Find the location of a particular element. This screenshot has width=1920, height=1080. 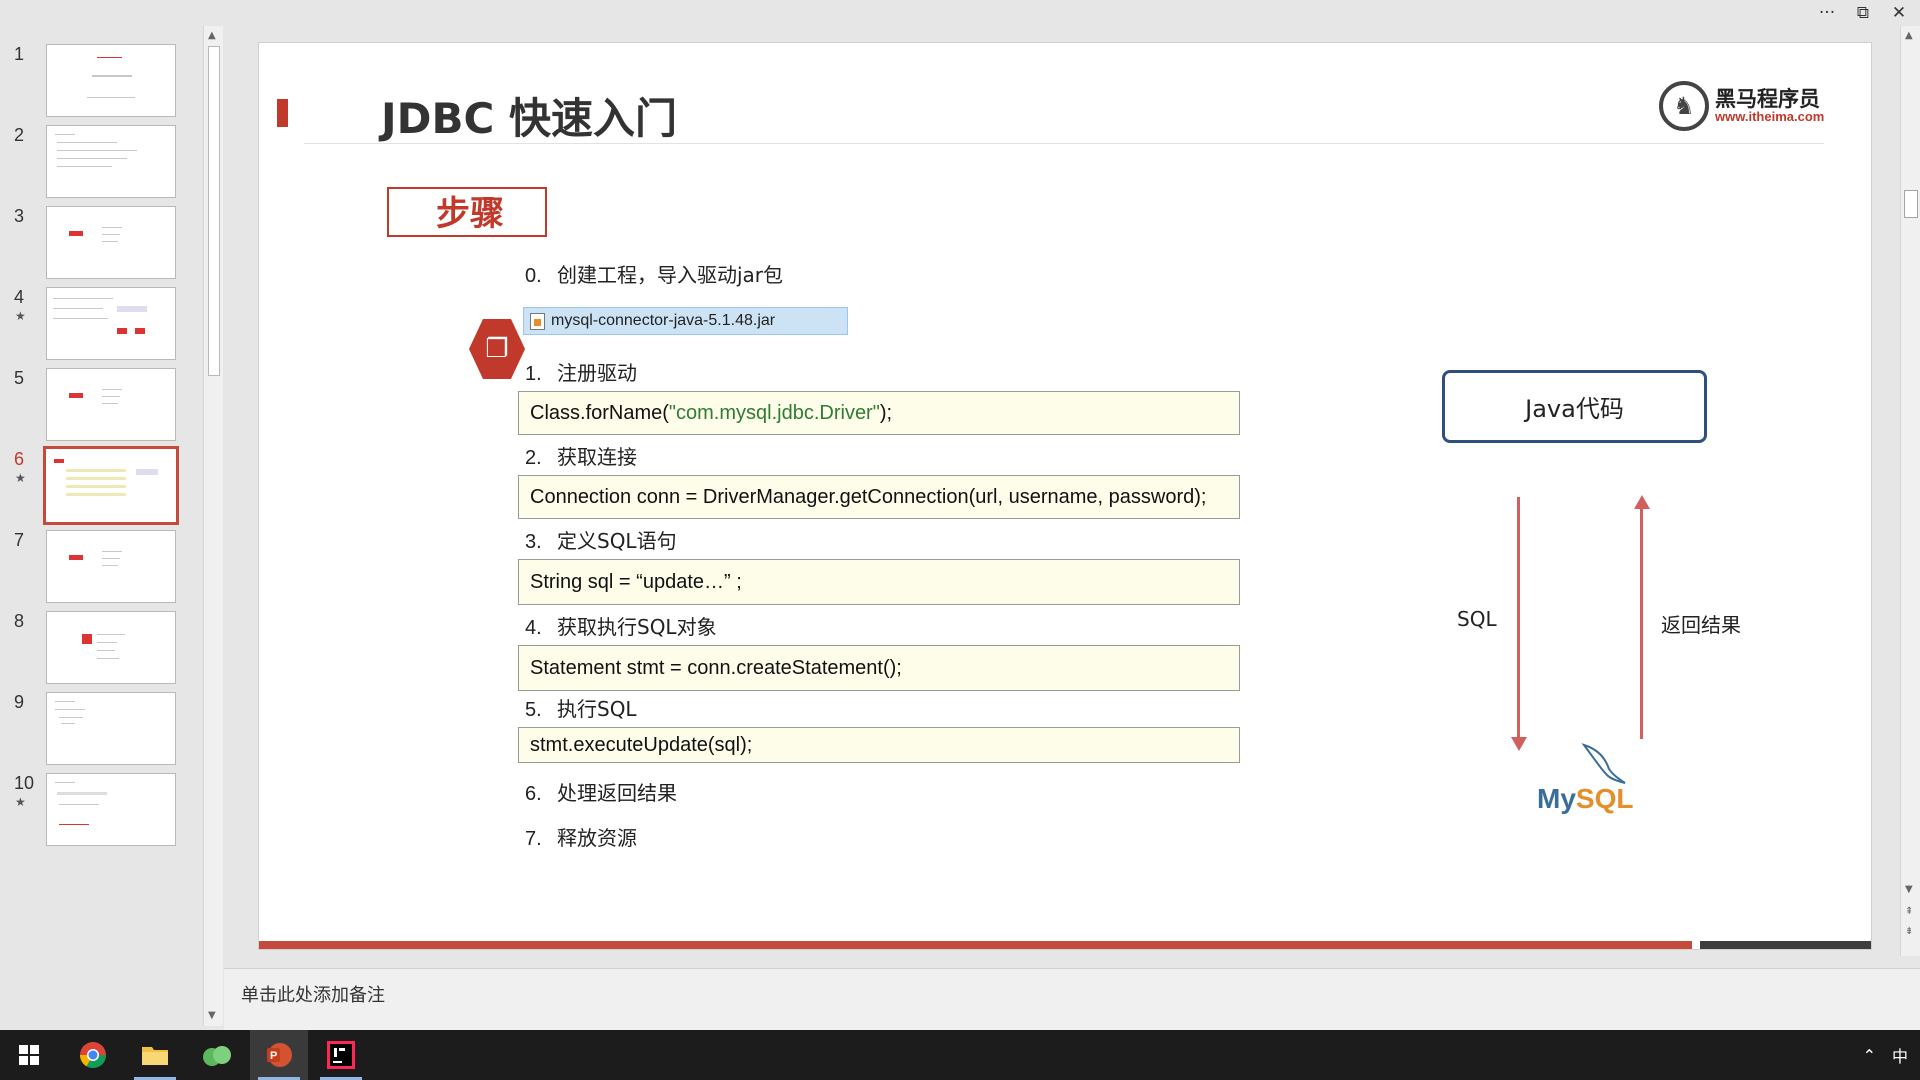

taskbar: P ⌃ 中 is located at coordinates (960, 1055).